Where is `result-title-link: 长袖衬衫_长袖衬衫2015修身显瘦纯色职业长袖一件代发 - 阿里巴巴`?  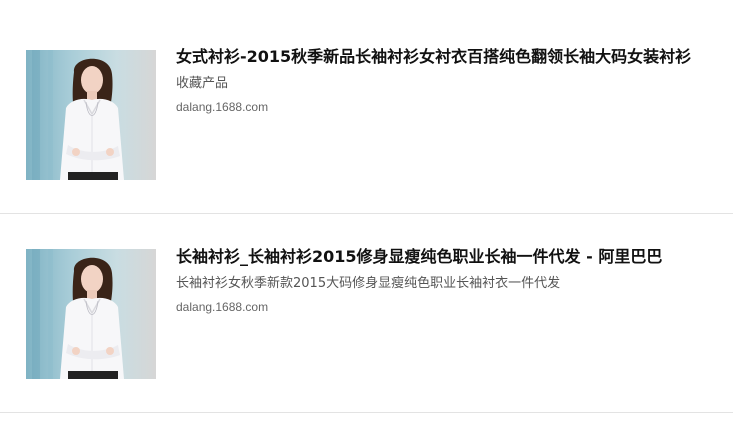
result-title-link: 长袖衬衫_长袖衬衫2015修身显瘦纯色职业长袖一件代发 - 阿里巴巴 is located at coordinates (419, 257).